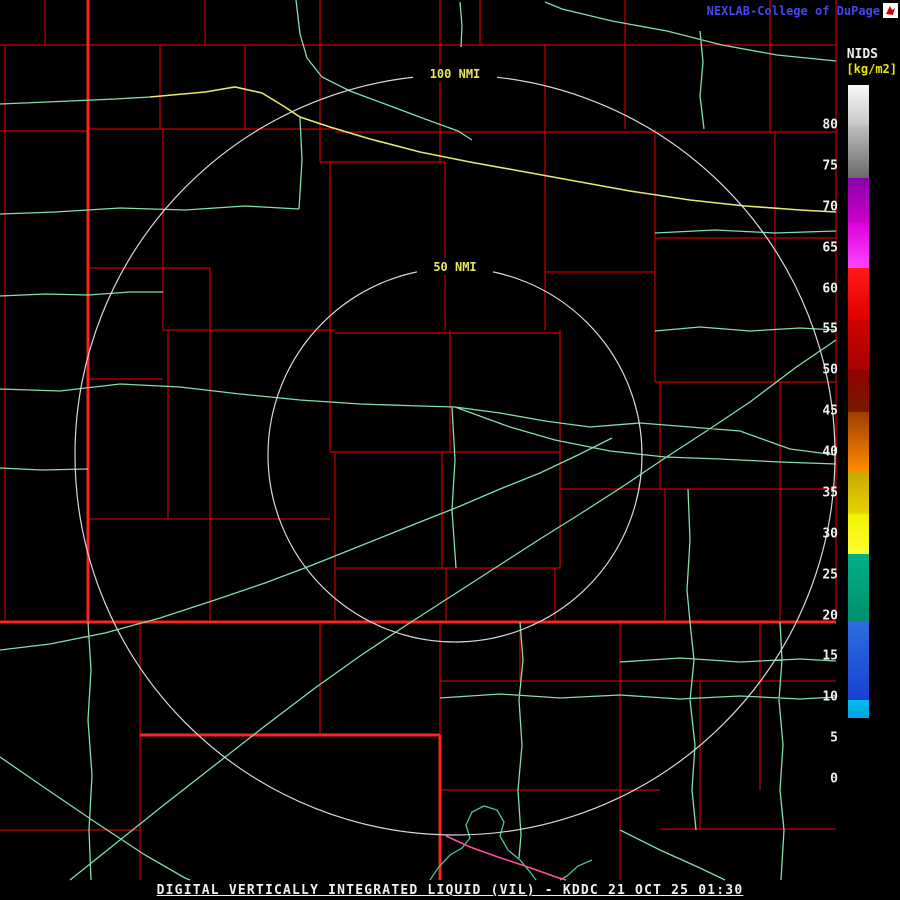 This screenshot has width=900, height=900. Describe the element at coordinates (871, 69) in the screenshot. I see `colorbar-units: [kg/m2]` at that location.